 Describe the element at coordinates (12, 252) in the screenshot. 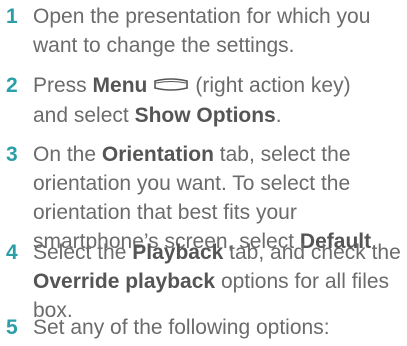

I see `step-number: 4` at that location.